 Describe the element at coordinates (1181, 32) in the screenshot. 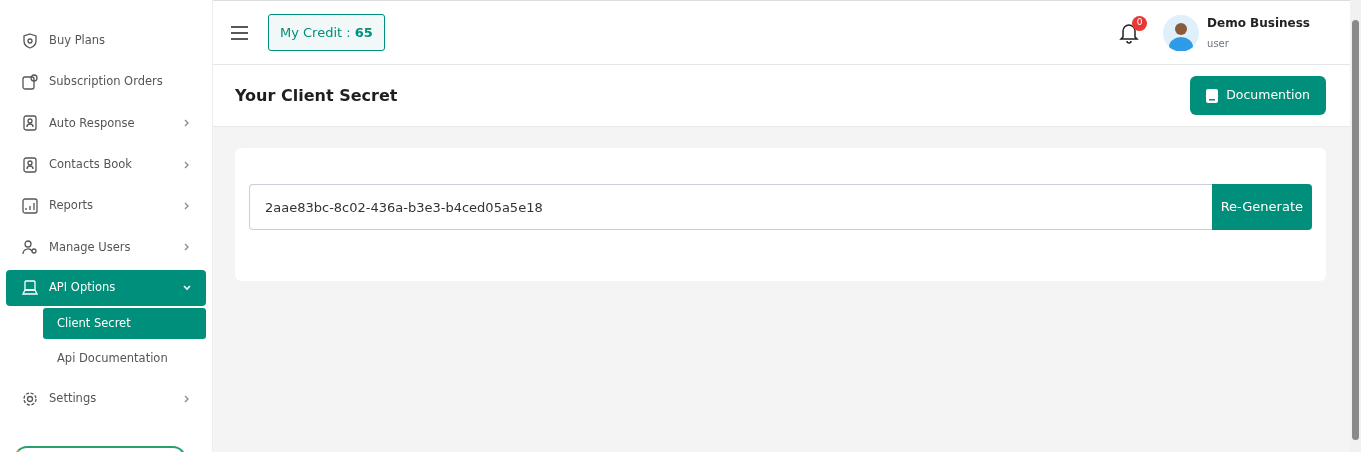

I see `avatar-icon` at that location.